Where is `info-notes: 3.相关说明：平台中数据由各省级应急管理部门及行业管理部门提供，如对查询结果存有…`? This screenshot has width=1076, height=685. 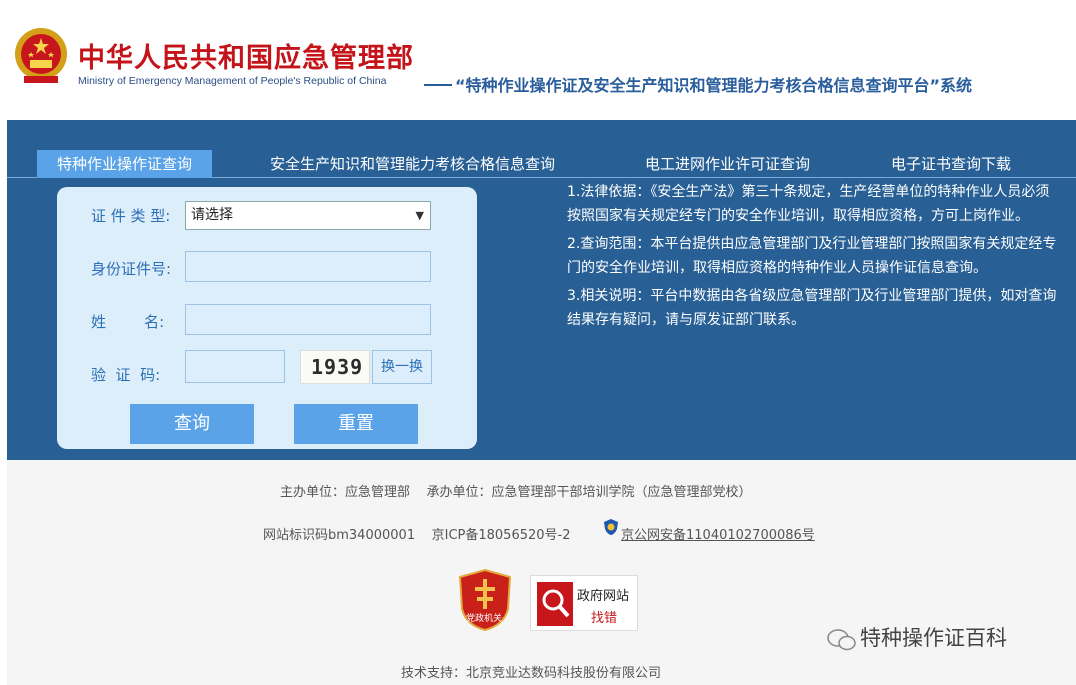 info-notes: 3.相关说明：平台中数据由各省级应急管理部门及行业管理部门提供，如对查询结果存有… is located at coordinates (812, 308).